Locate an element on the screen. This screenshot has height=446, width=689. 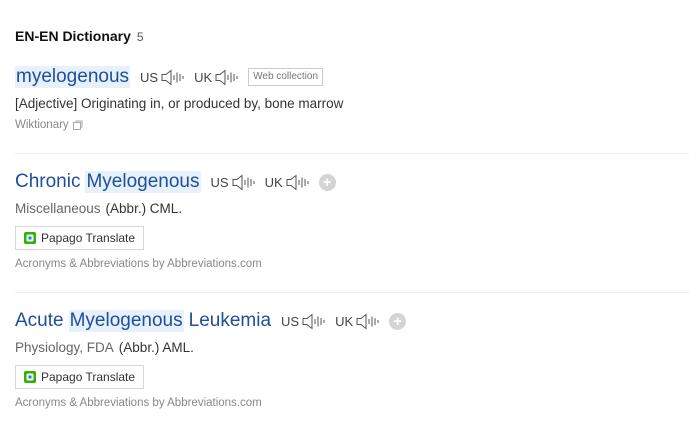
web-collection-badge: Web collection is located at coordinates (286, 77).